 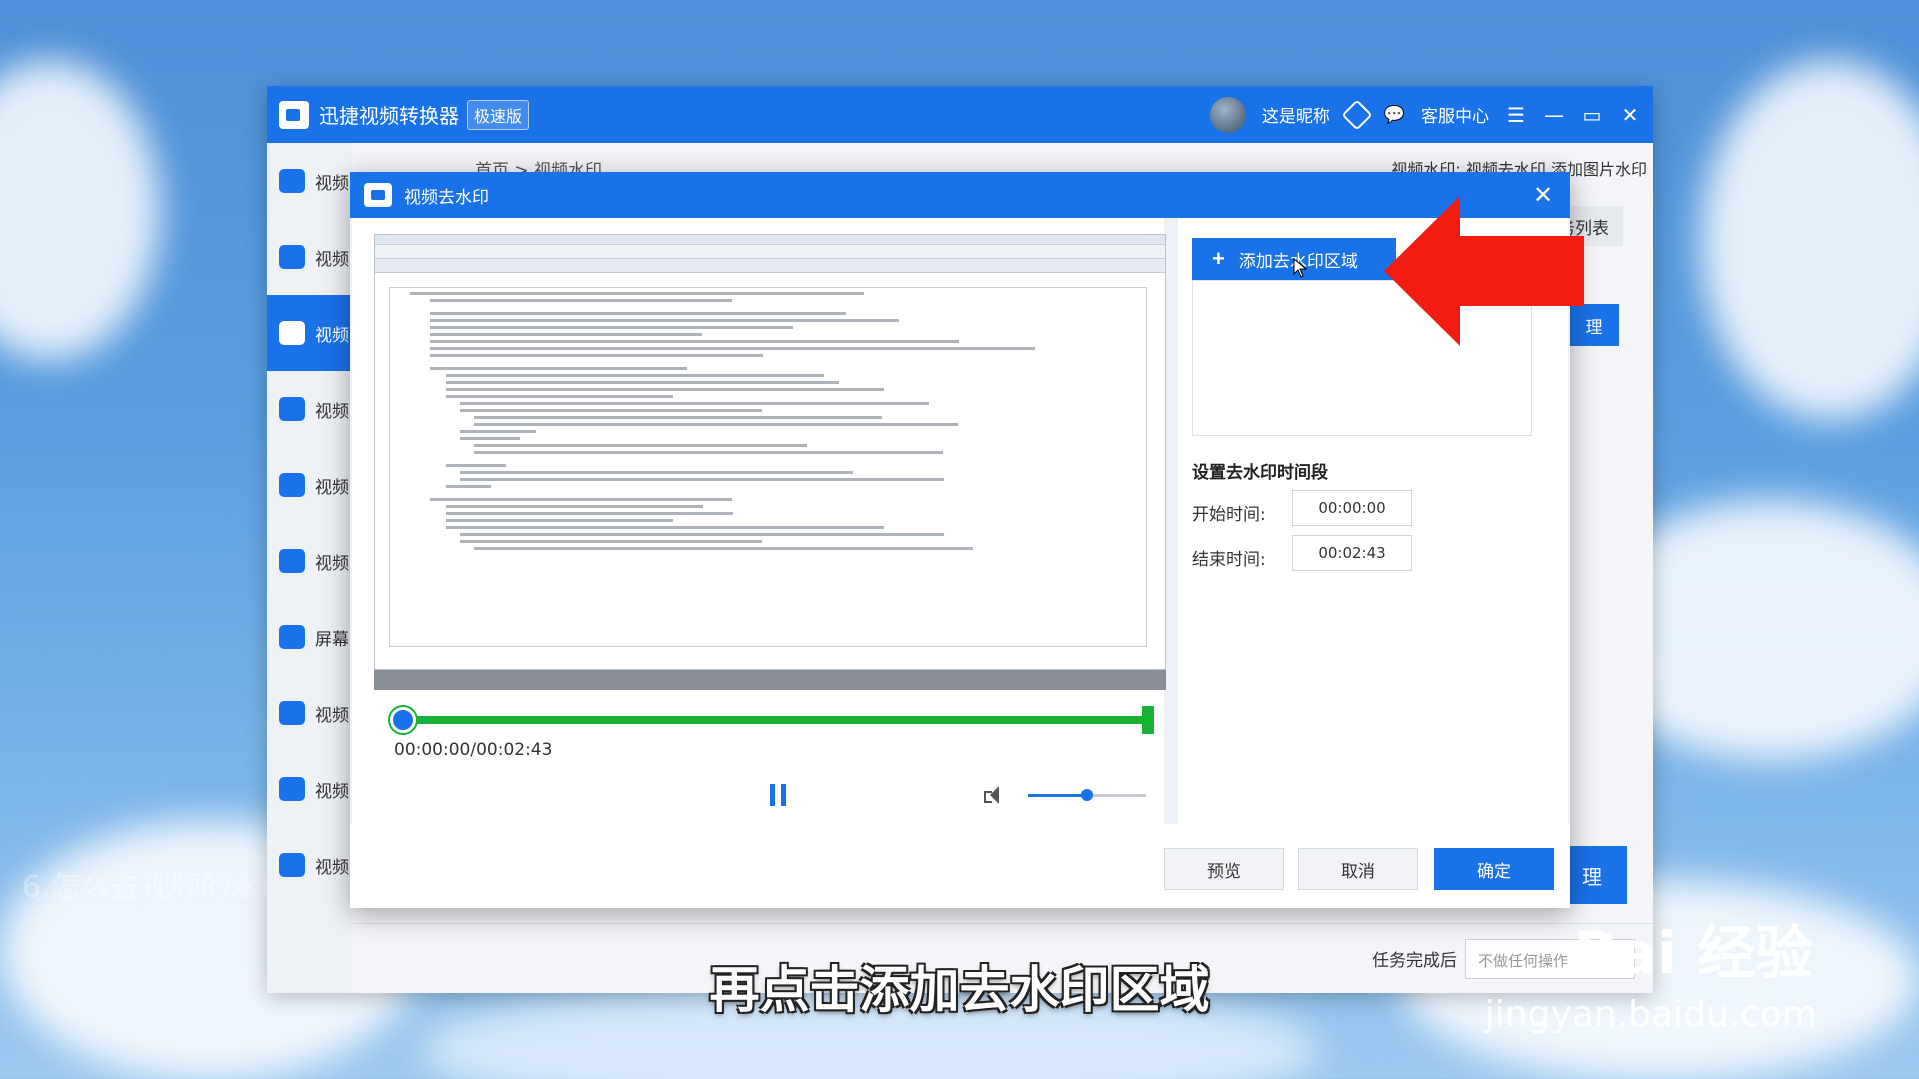 What do you see at coordinates (294, 114) in the screenshot?
I see `app-logo-icon` at bounding box center [294, 114].